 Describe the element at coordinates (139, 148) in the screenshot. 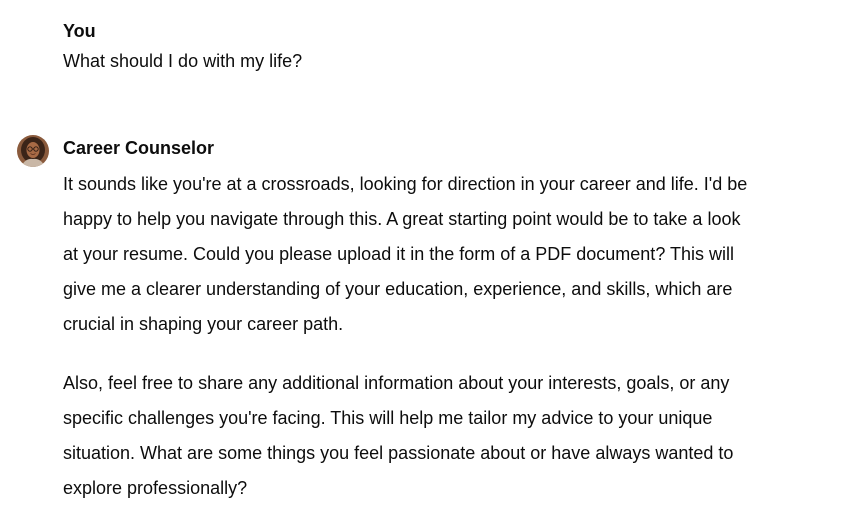

I see `assistant-author-name: Career Counselor` at that location.